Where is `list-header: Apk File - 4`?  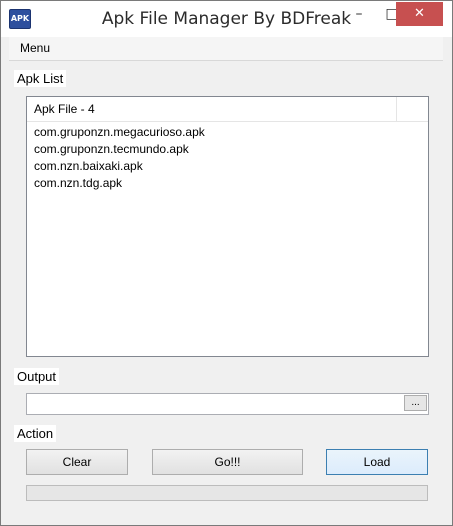 list-header: Apk File - 4 is located at coordinates (227, 109).